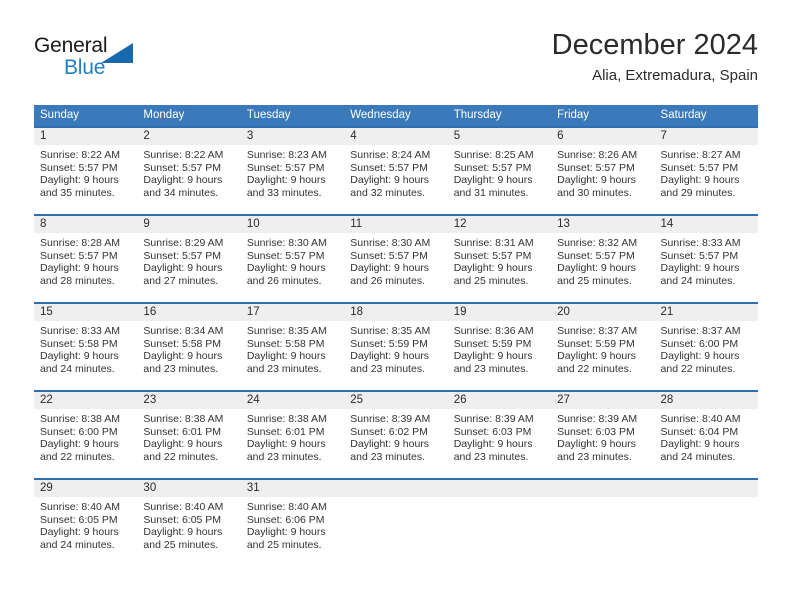 The height and width of the screenshot is (612, 792). Describe the element at coordinates (706, 400) in the screenshot. I see `day-number: 28` at that location.